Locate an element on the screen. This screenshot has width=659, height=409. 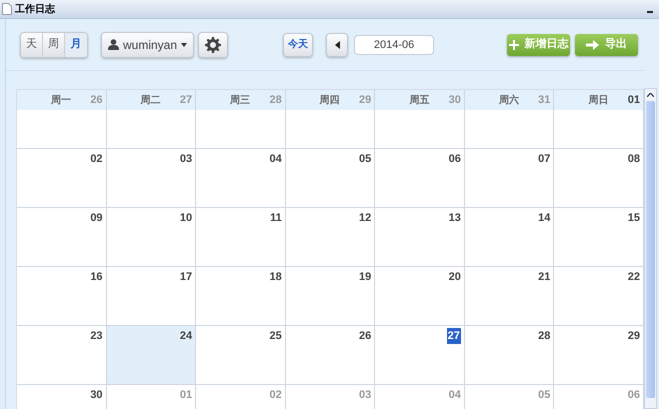
weekday-label: 周六 is located at coordinates (508, 100).